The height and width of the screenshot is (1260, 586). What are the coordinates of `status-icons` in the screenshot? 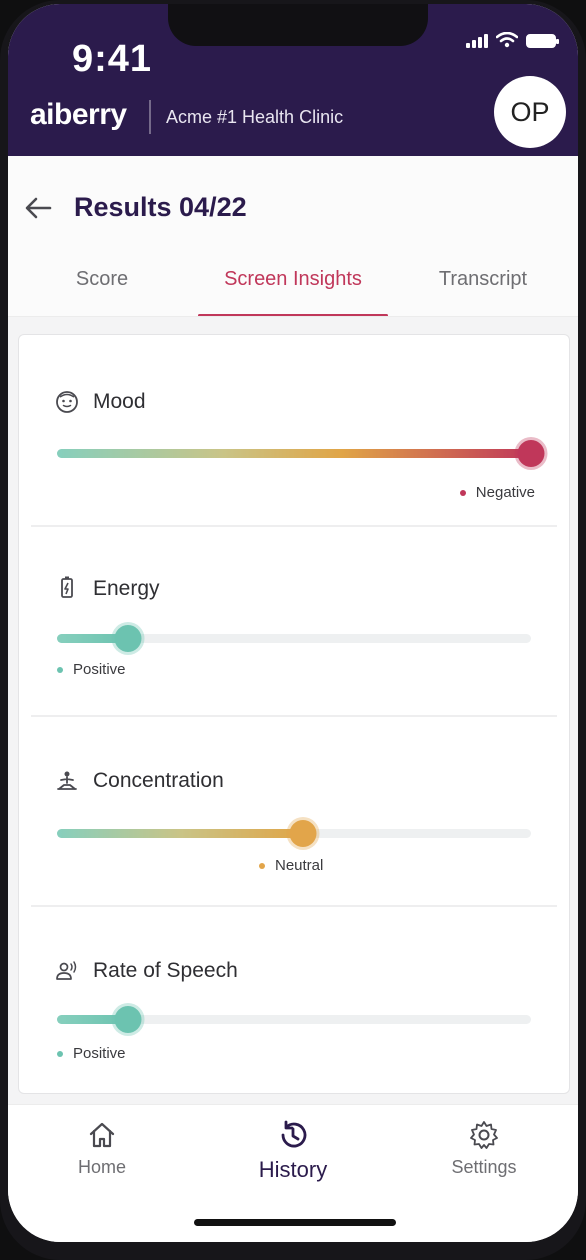 It's located at (512, 40).